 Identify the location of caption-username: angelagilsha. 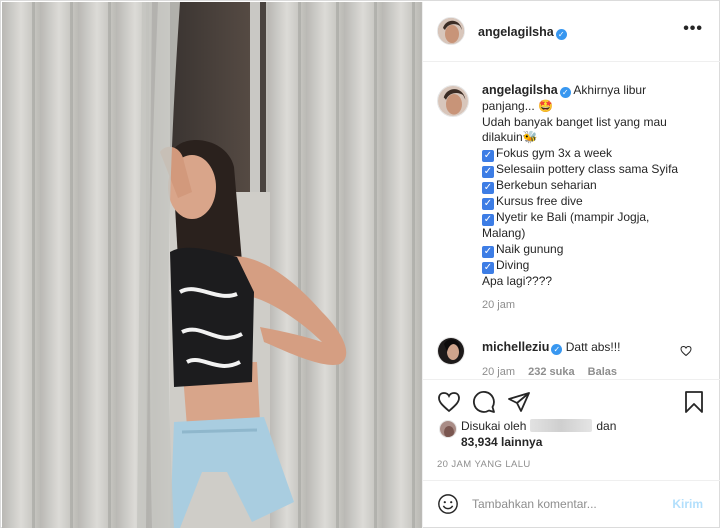
(520, 90).